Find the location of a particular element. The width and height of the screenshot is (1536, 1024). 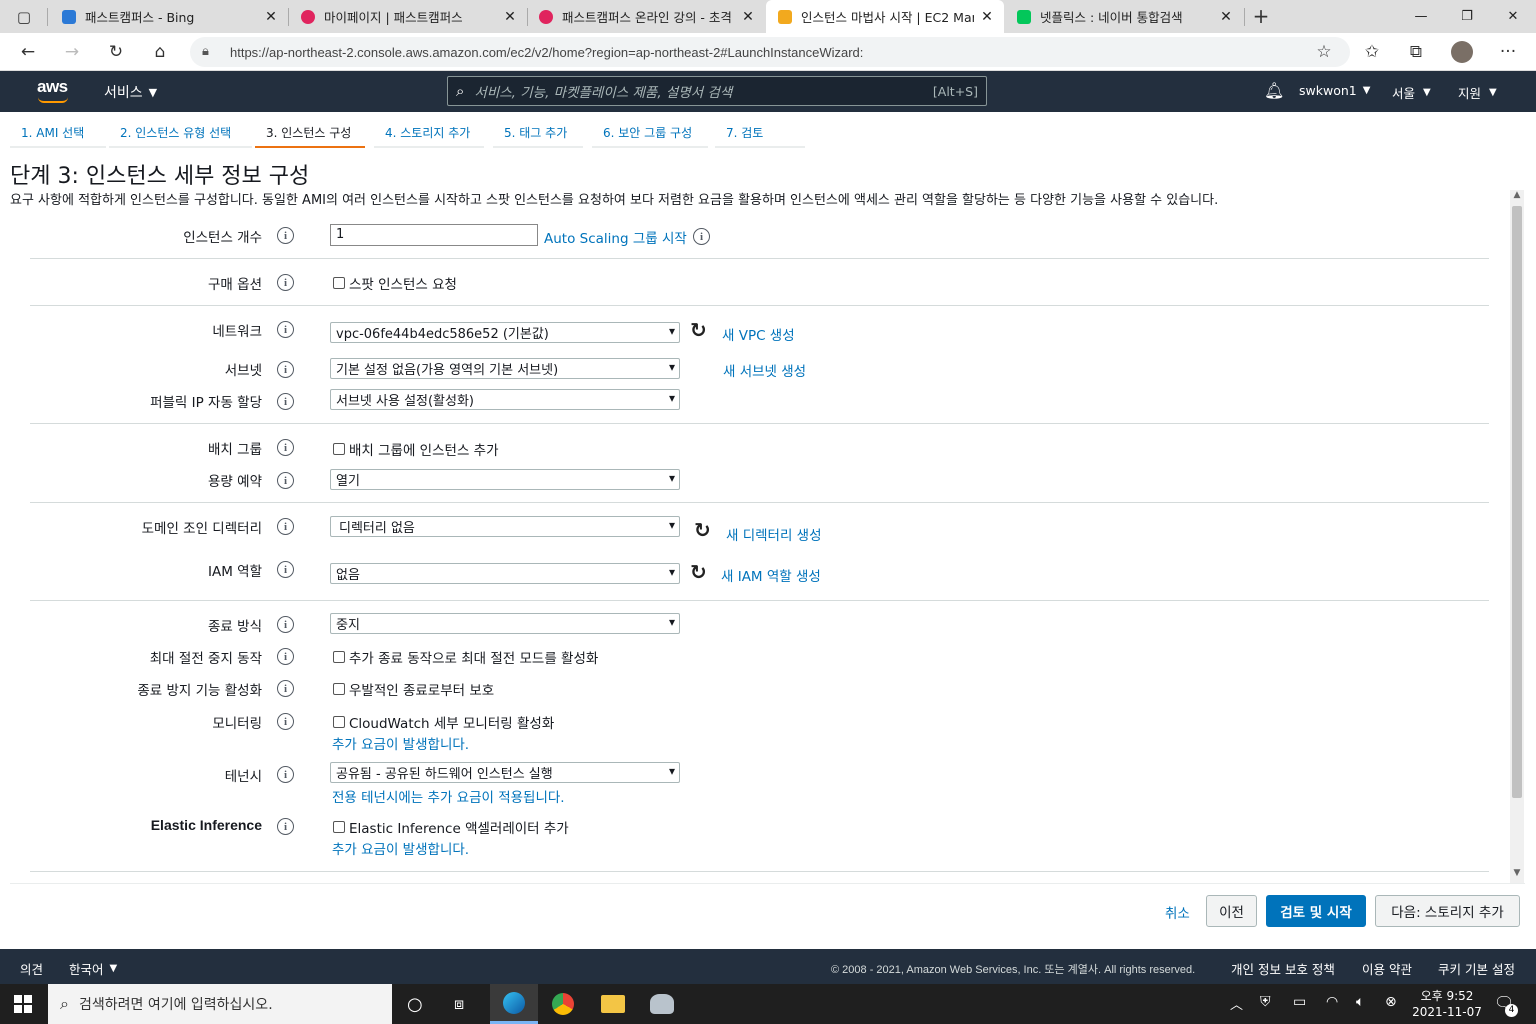

instance-count-input: 1 is located at coordinates (434, 235).